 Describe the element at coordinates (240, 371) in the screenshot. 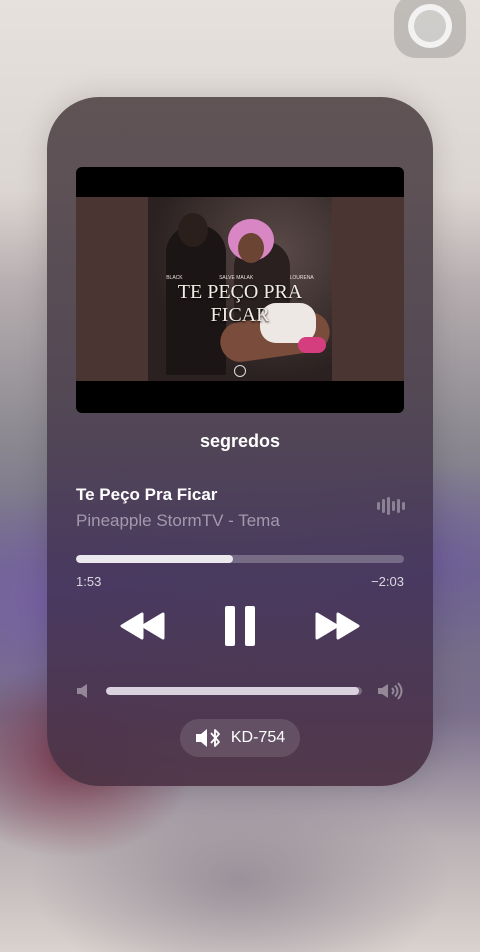

I see `cover-logo` at that location.